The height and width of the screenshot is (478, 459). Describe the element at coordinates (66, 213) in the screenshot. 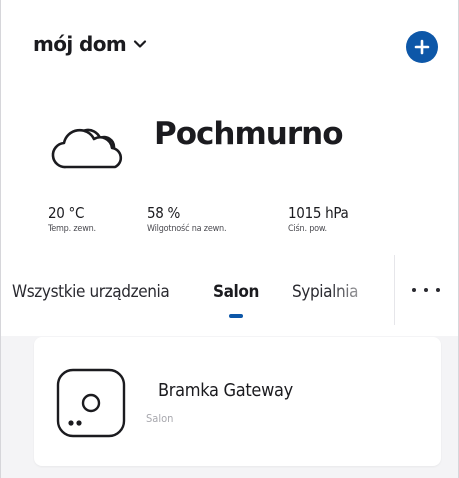

I see `stat-value: 20 °C` at that location.